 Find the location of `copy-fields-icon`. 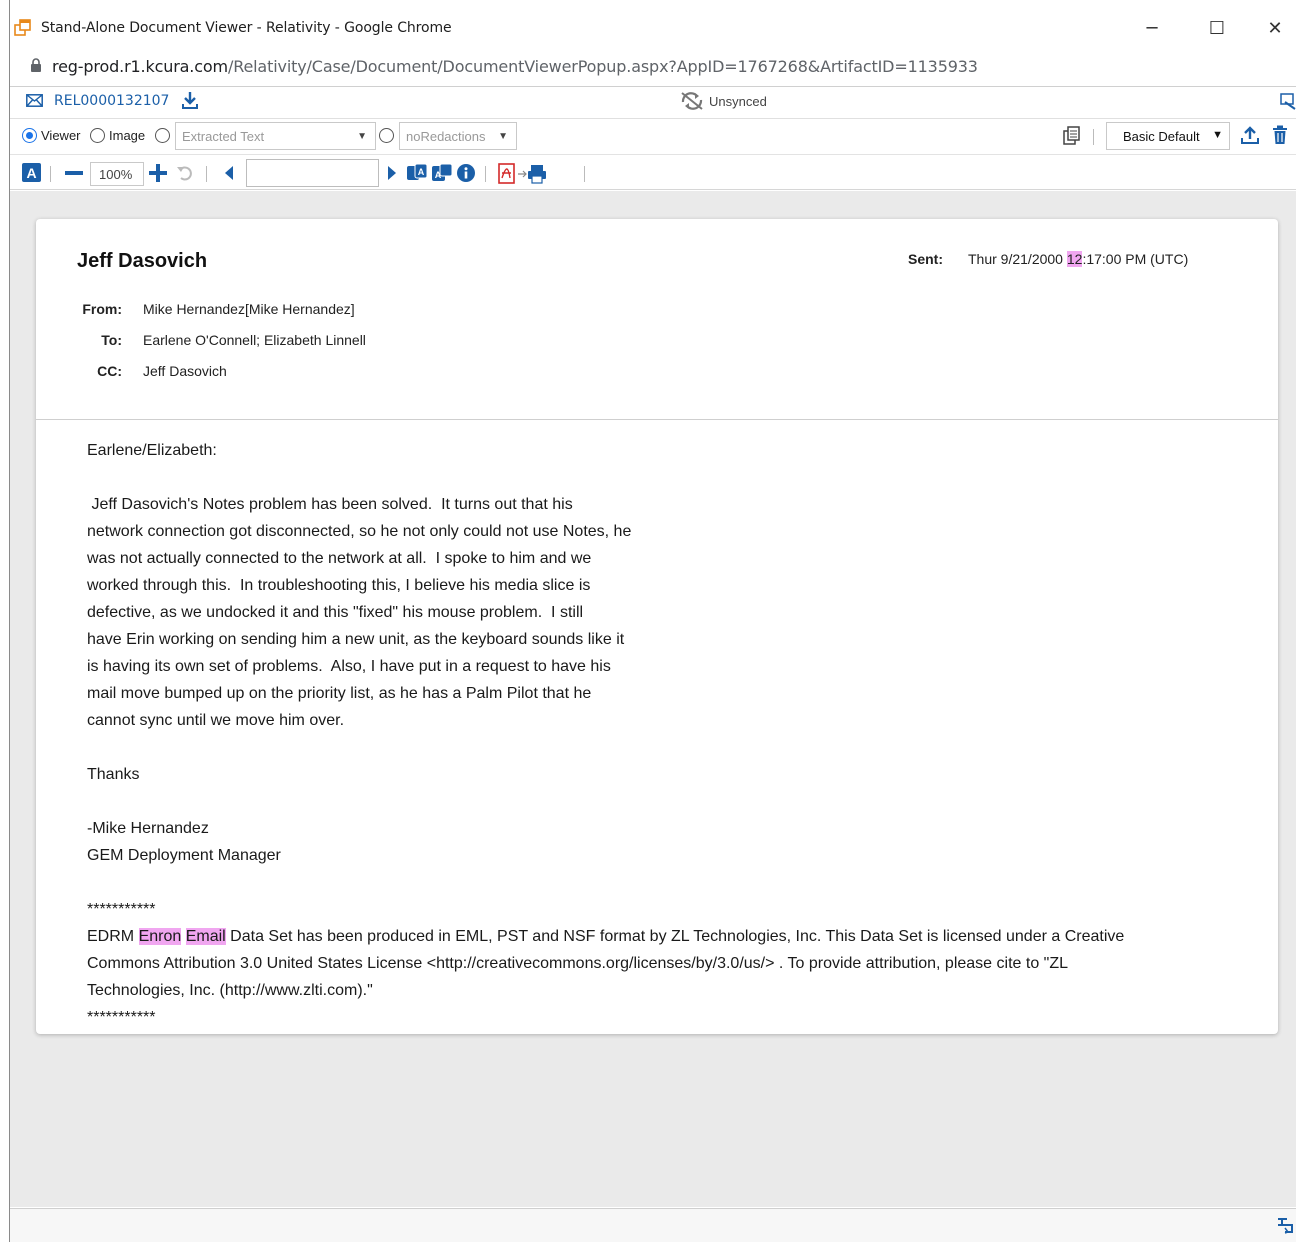

copy-fields-icon is located at coordinates (1072, 136).